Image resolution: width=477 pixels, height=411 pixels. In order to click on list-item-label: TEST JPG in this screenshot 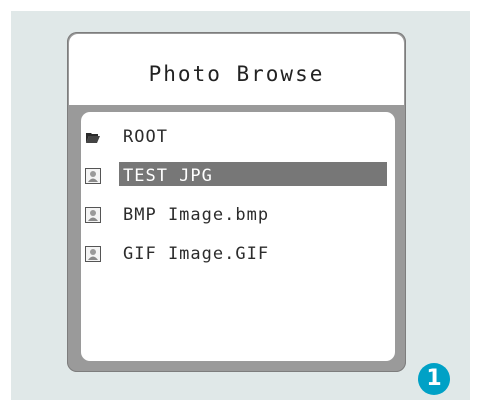, I will do `click(168, 176)`.